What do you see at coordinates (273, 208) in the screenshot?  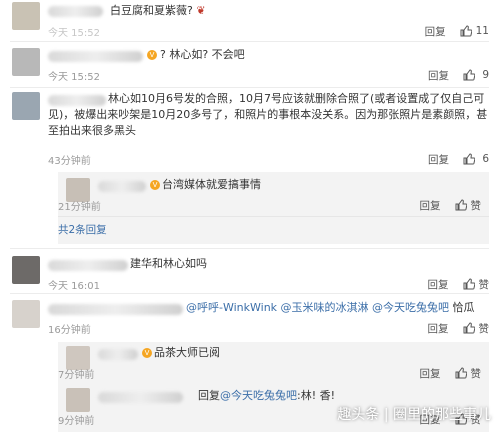 I see `sub-reply-block: V 台湾媒体就爱搞事情 21分钟前 回复 赞 共2条回复` at bounding box center [273, 208].